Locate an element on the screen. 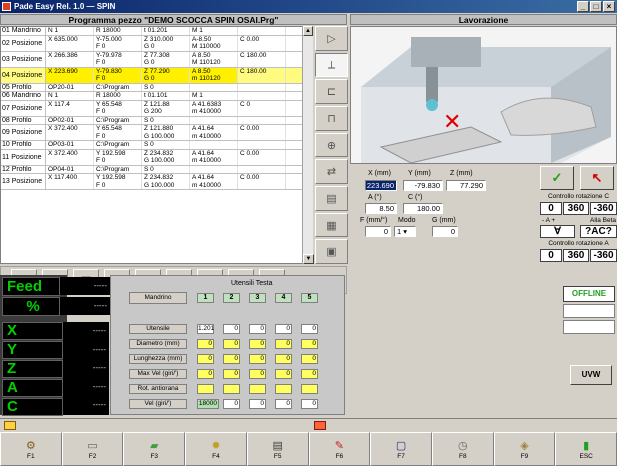 Image resolution: width=617 pixels, height=466 pixels. program-row: 10 Profilo OP03-01 C:\Program S 0 is located at coordinates (156, 145).